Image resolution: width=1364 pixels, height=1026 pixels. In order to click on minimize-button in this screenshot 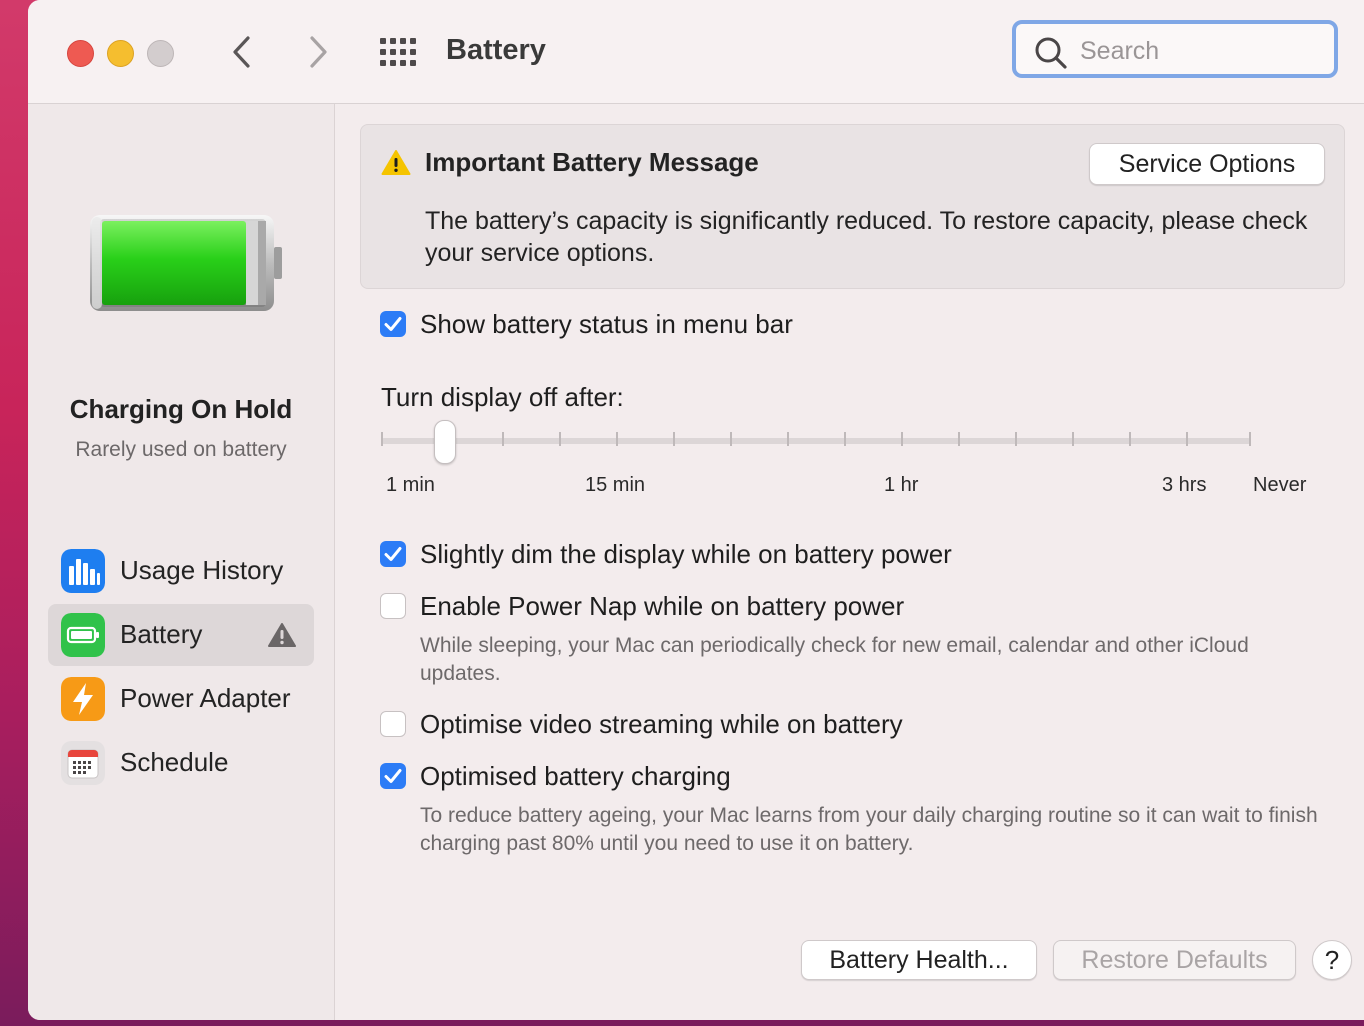, I will do `click(120, 53)`.